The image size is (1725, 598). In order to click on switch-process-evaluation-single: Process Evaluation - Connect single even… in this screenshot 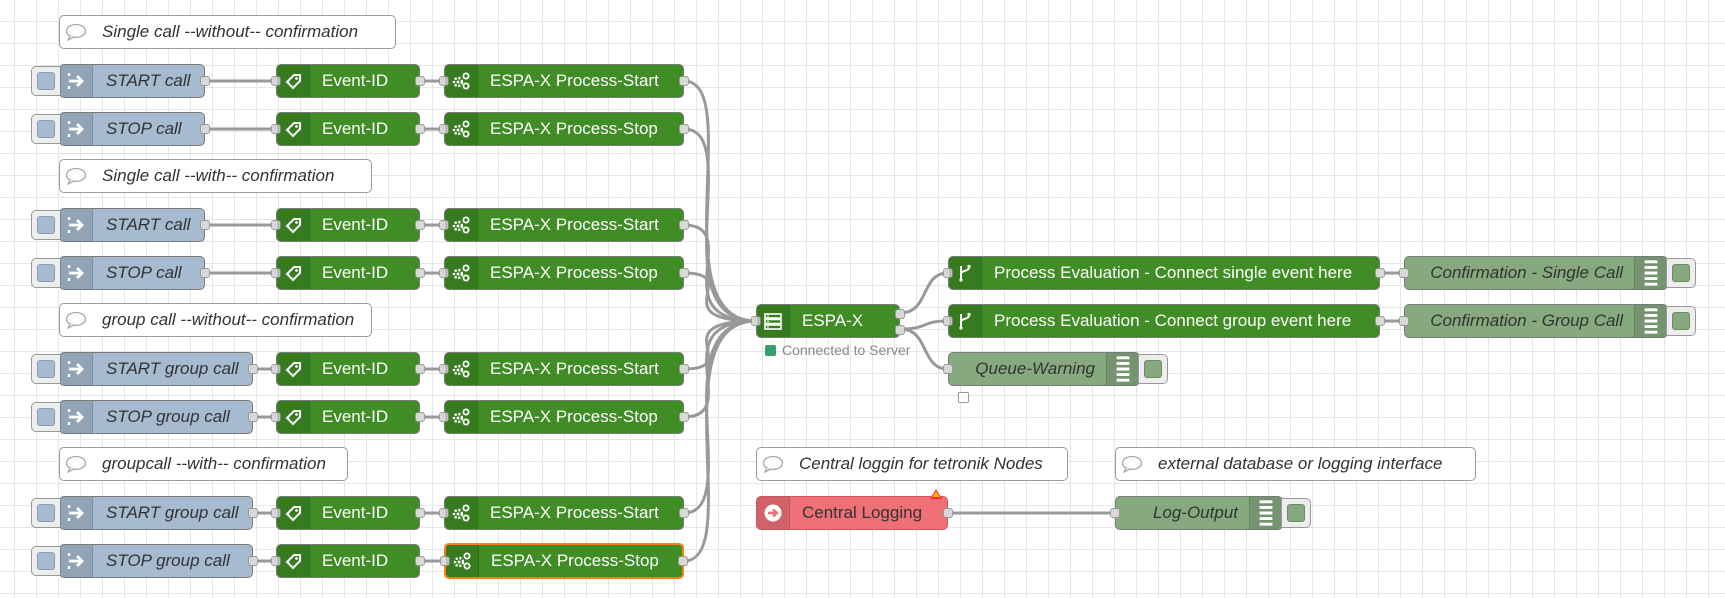, I will do `click(1164, 273)`.